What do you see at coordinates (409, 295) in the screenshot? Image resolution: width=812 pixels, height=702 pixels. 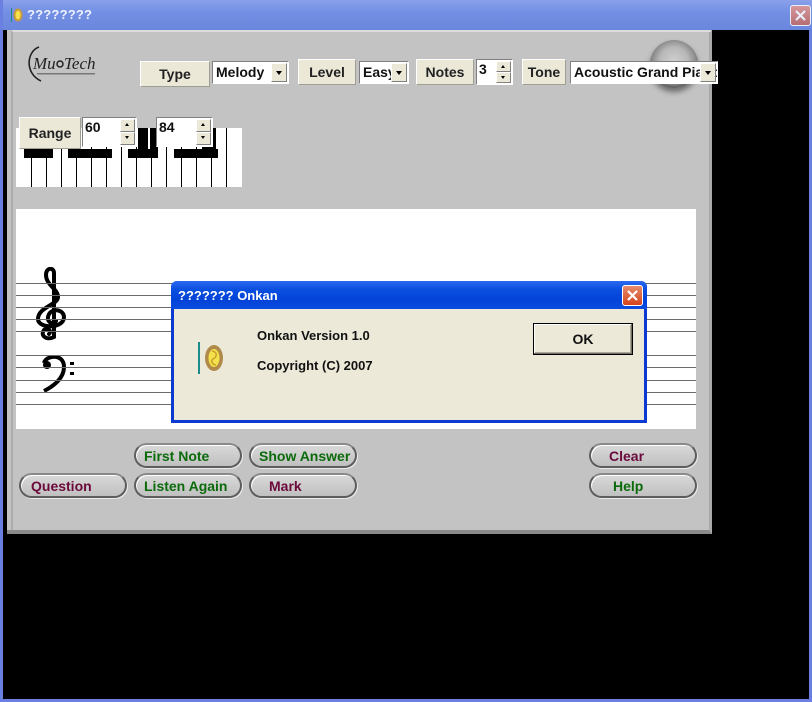 I see `dialog-title-bar: ??????? Onkan` at bounding box center [409, 295].